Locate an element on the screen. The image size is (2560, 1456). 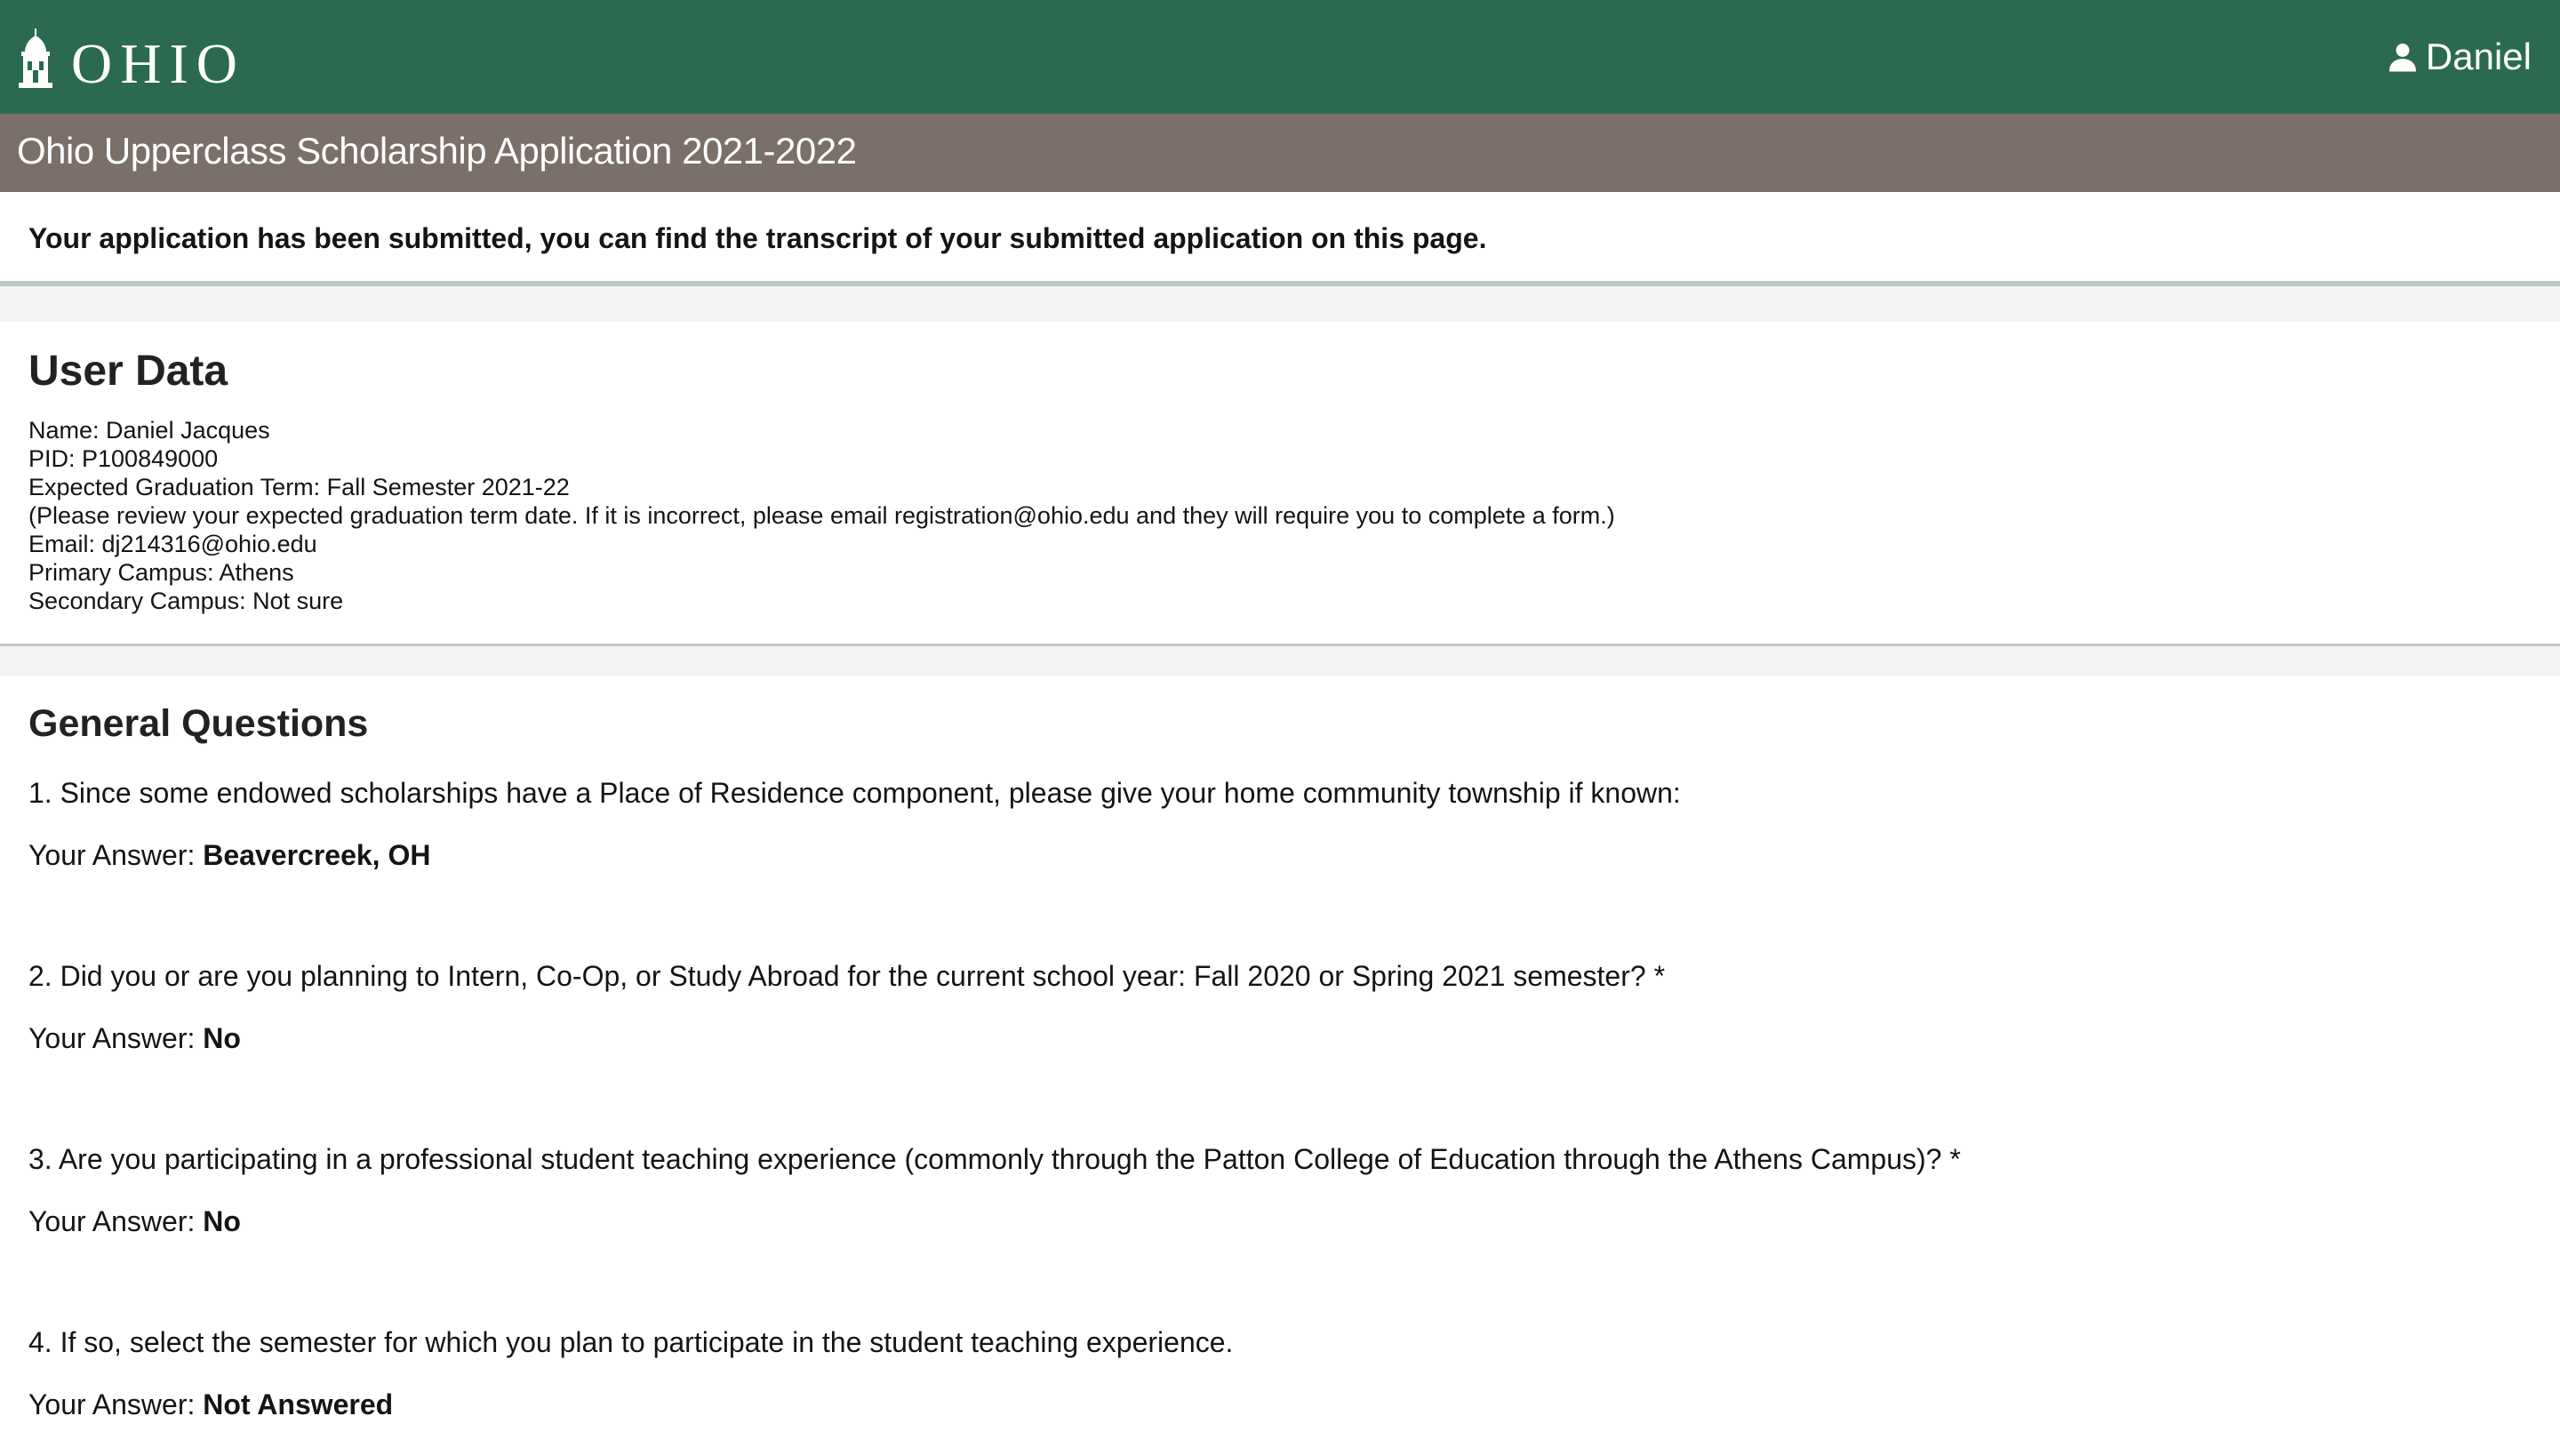
logo-wordmark: OHIO is located at coordinates (158, 63).